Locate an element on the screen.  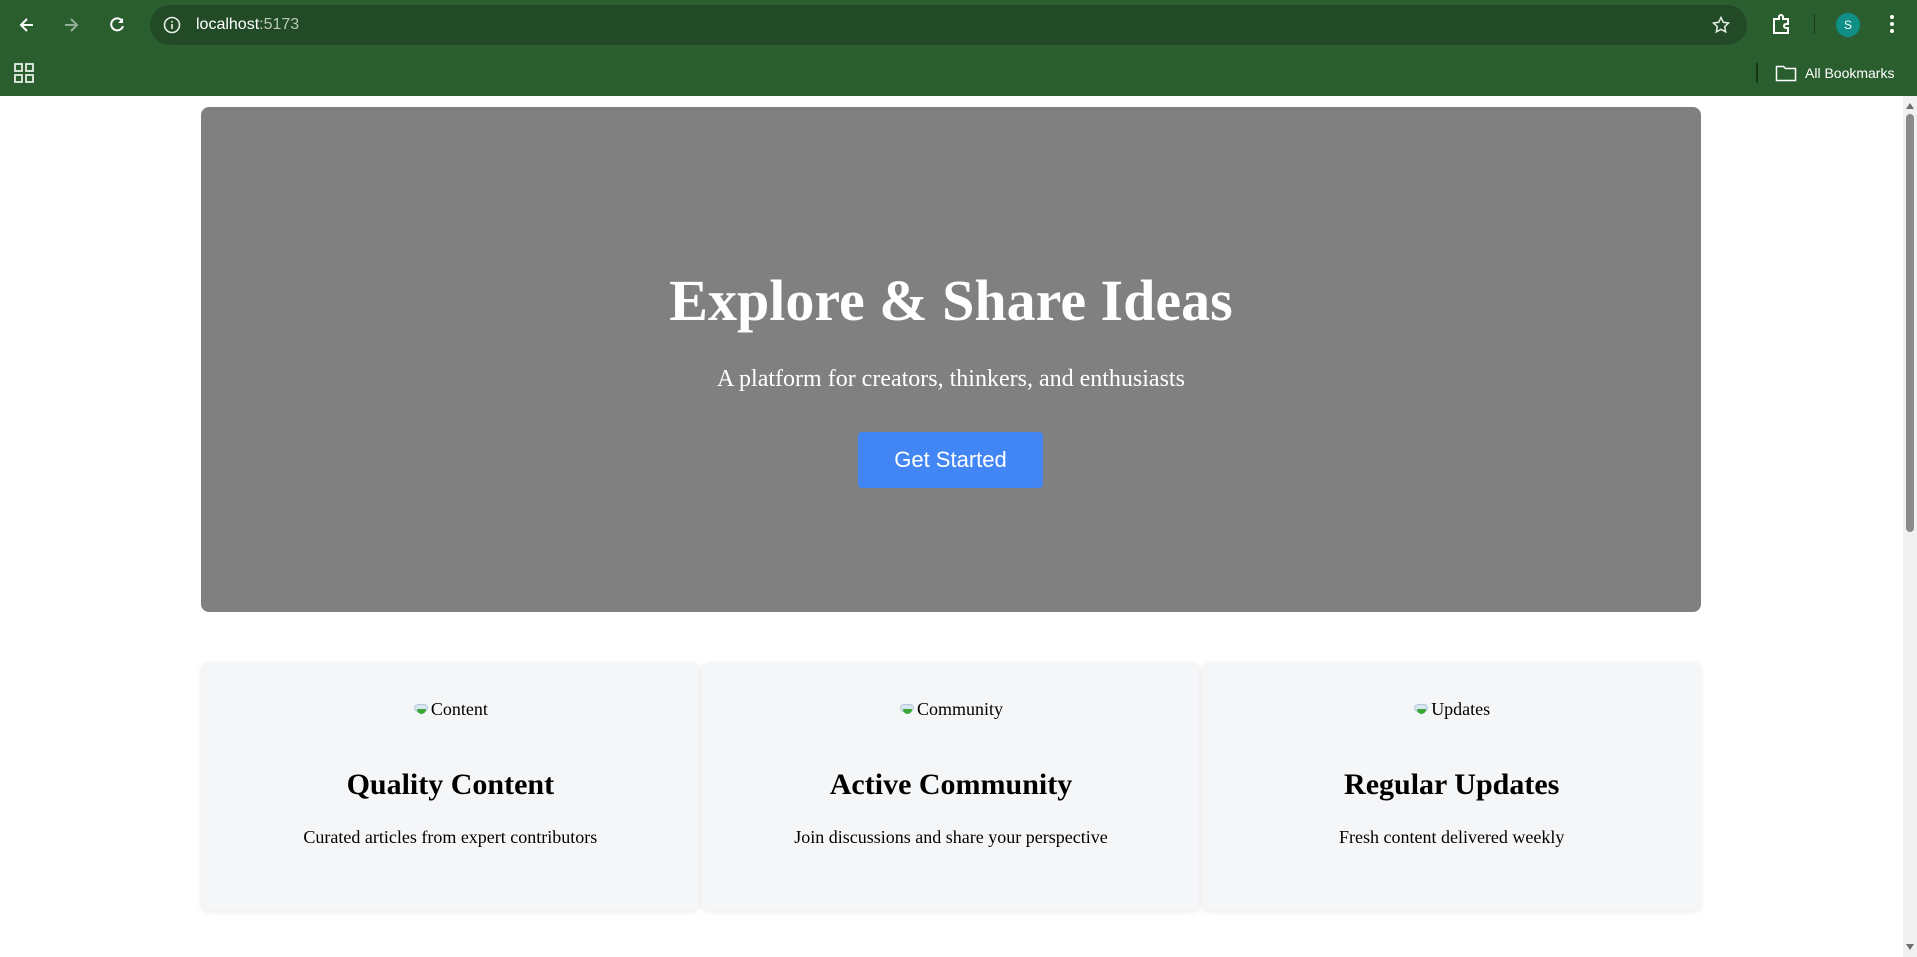
scroll-thumb is located at coordinates (1910, 323).